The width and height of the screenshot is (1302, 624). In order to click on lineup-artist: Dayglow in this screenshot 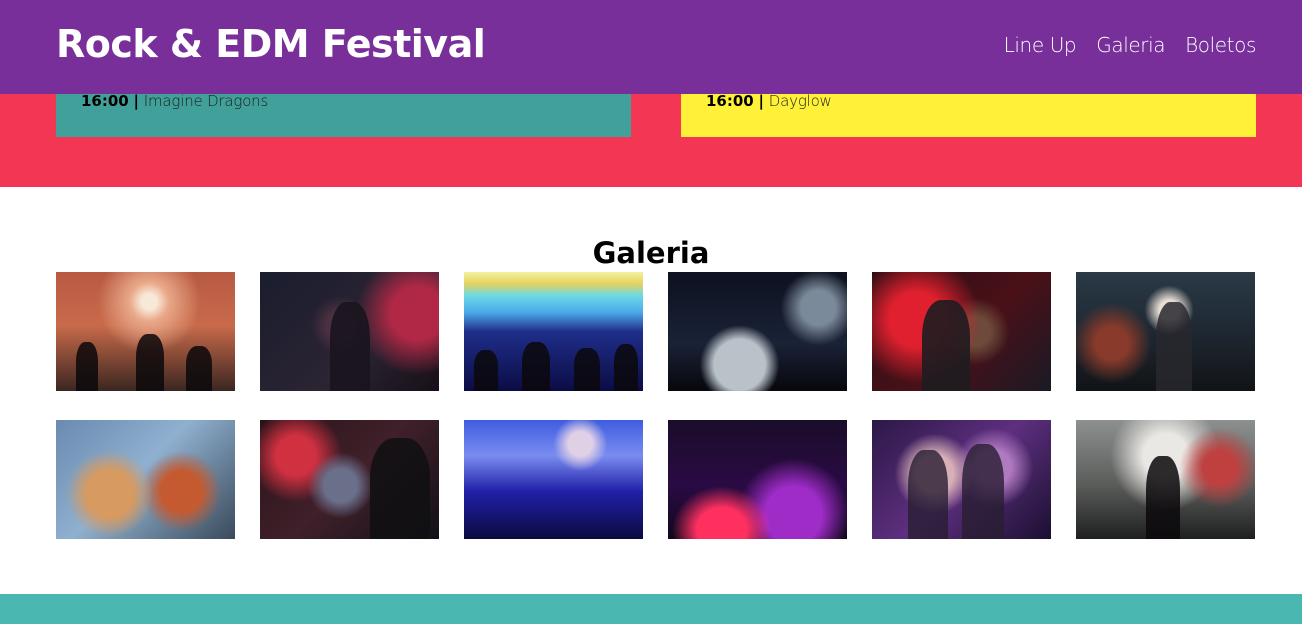, I will do `click(800, 101)`.